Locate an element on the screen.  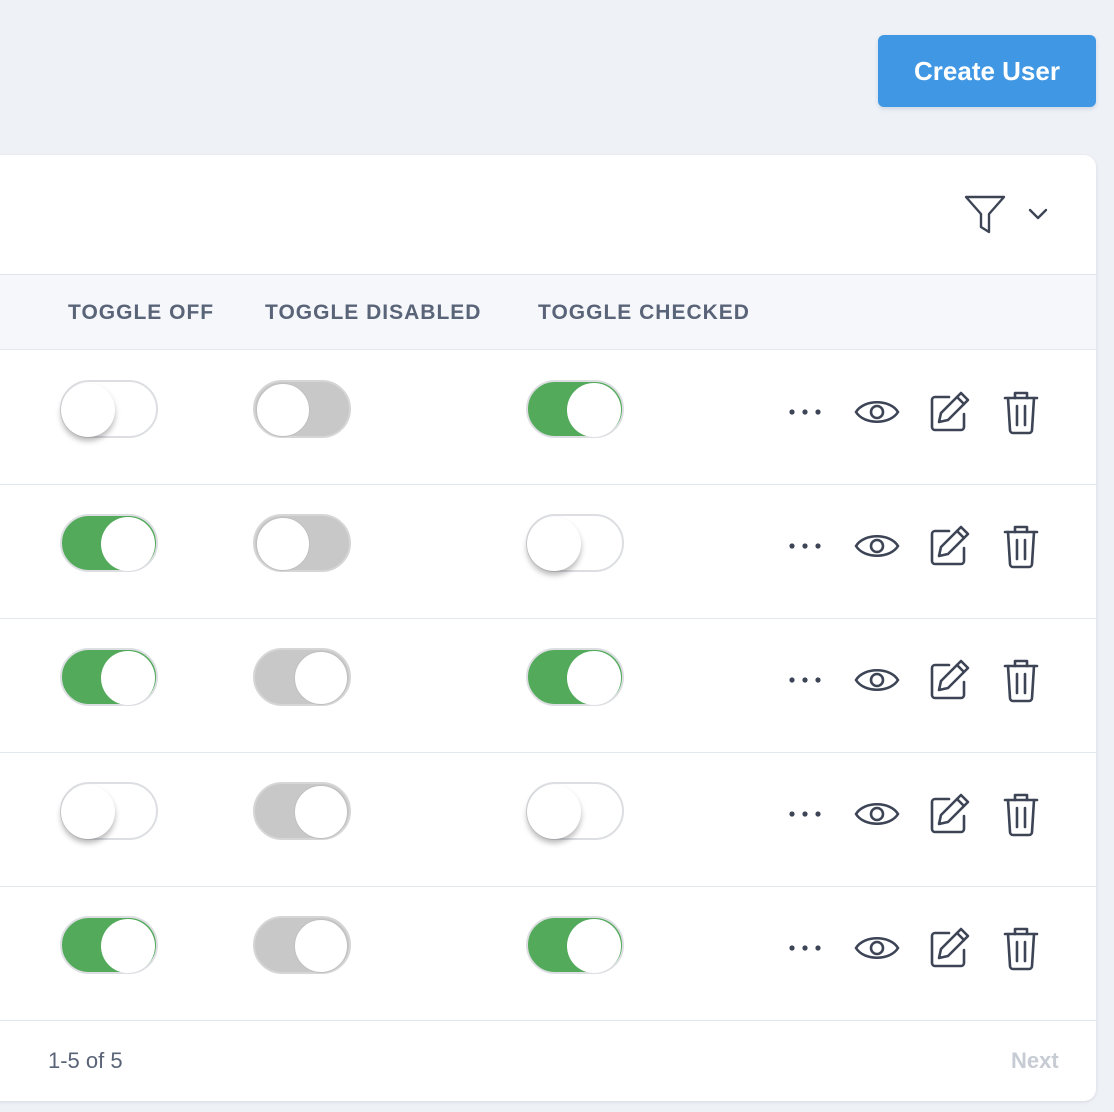
create-user-button: Create User is located at coordinates (987, 71).